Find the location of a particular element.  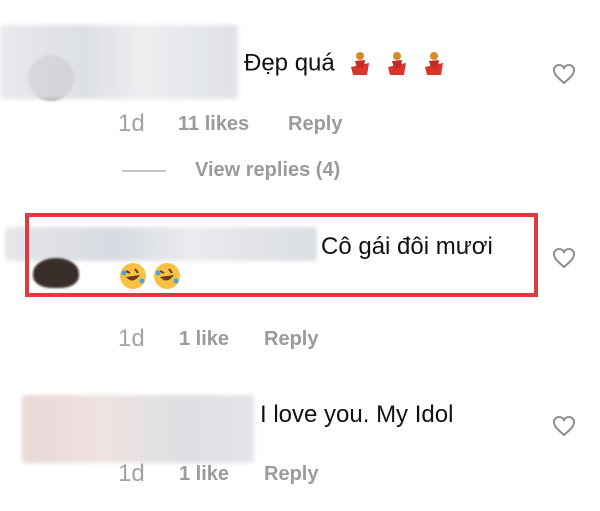

comment-text: I love you. My Idol is located at coordinates (357, 414).